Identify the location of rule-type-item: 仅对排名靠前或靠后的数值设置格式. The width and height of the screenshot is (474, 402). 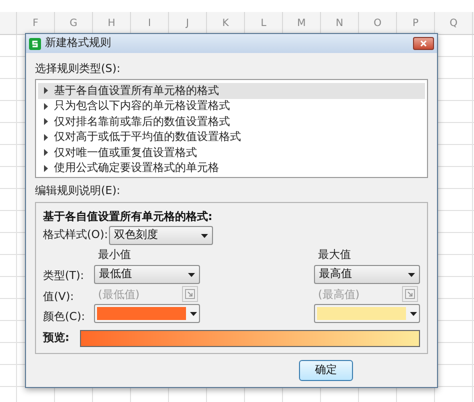
(231, 122).